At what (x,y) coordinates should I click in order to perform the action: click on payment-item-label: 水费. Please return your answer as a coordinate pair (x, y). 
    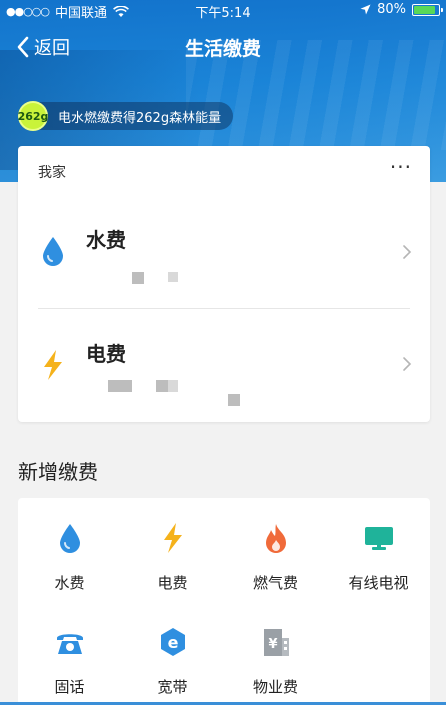
    Looking at the image, I should click on (69, 583).